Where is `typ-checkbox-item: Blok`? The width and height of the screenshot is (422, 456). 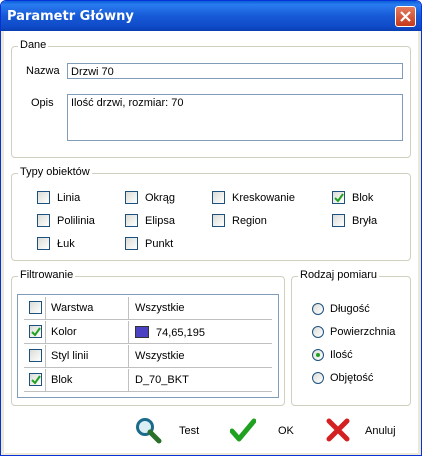 typ-checkbox-item: Blok is located at coordinates (376, 198).